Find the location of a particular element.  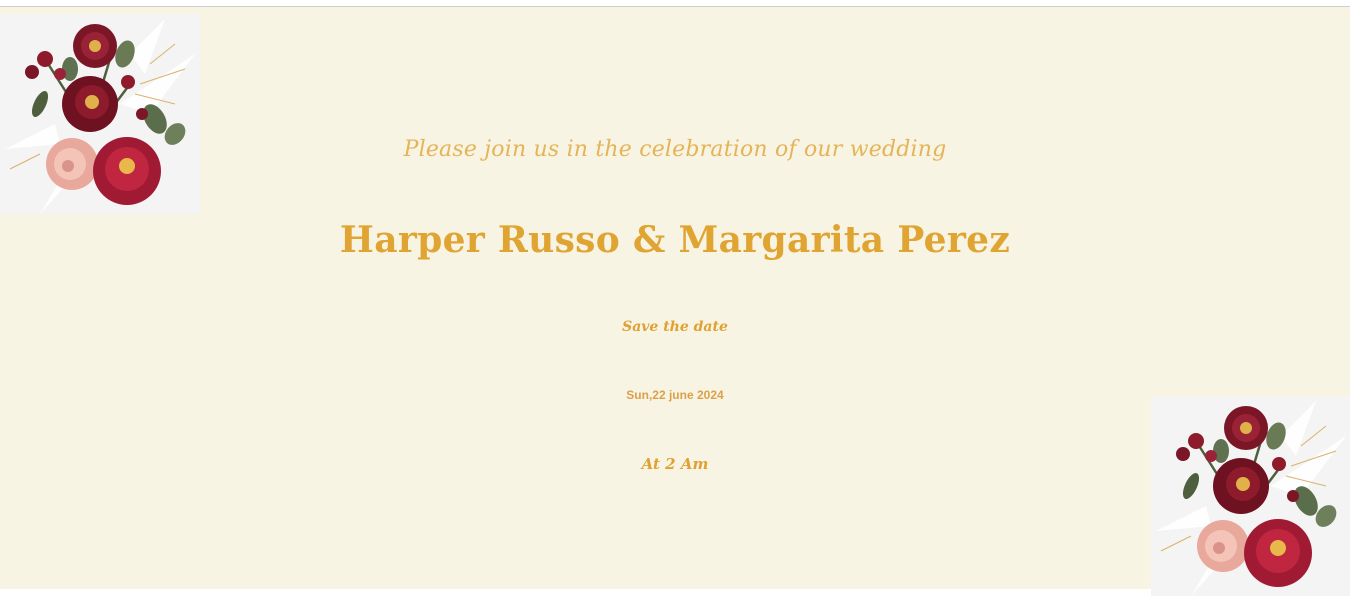

event-time: At 2 Am is located at coordinates (675, 464).